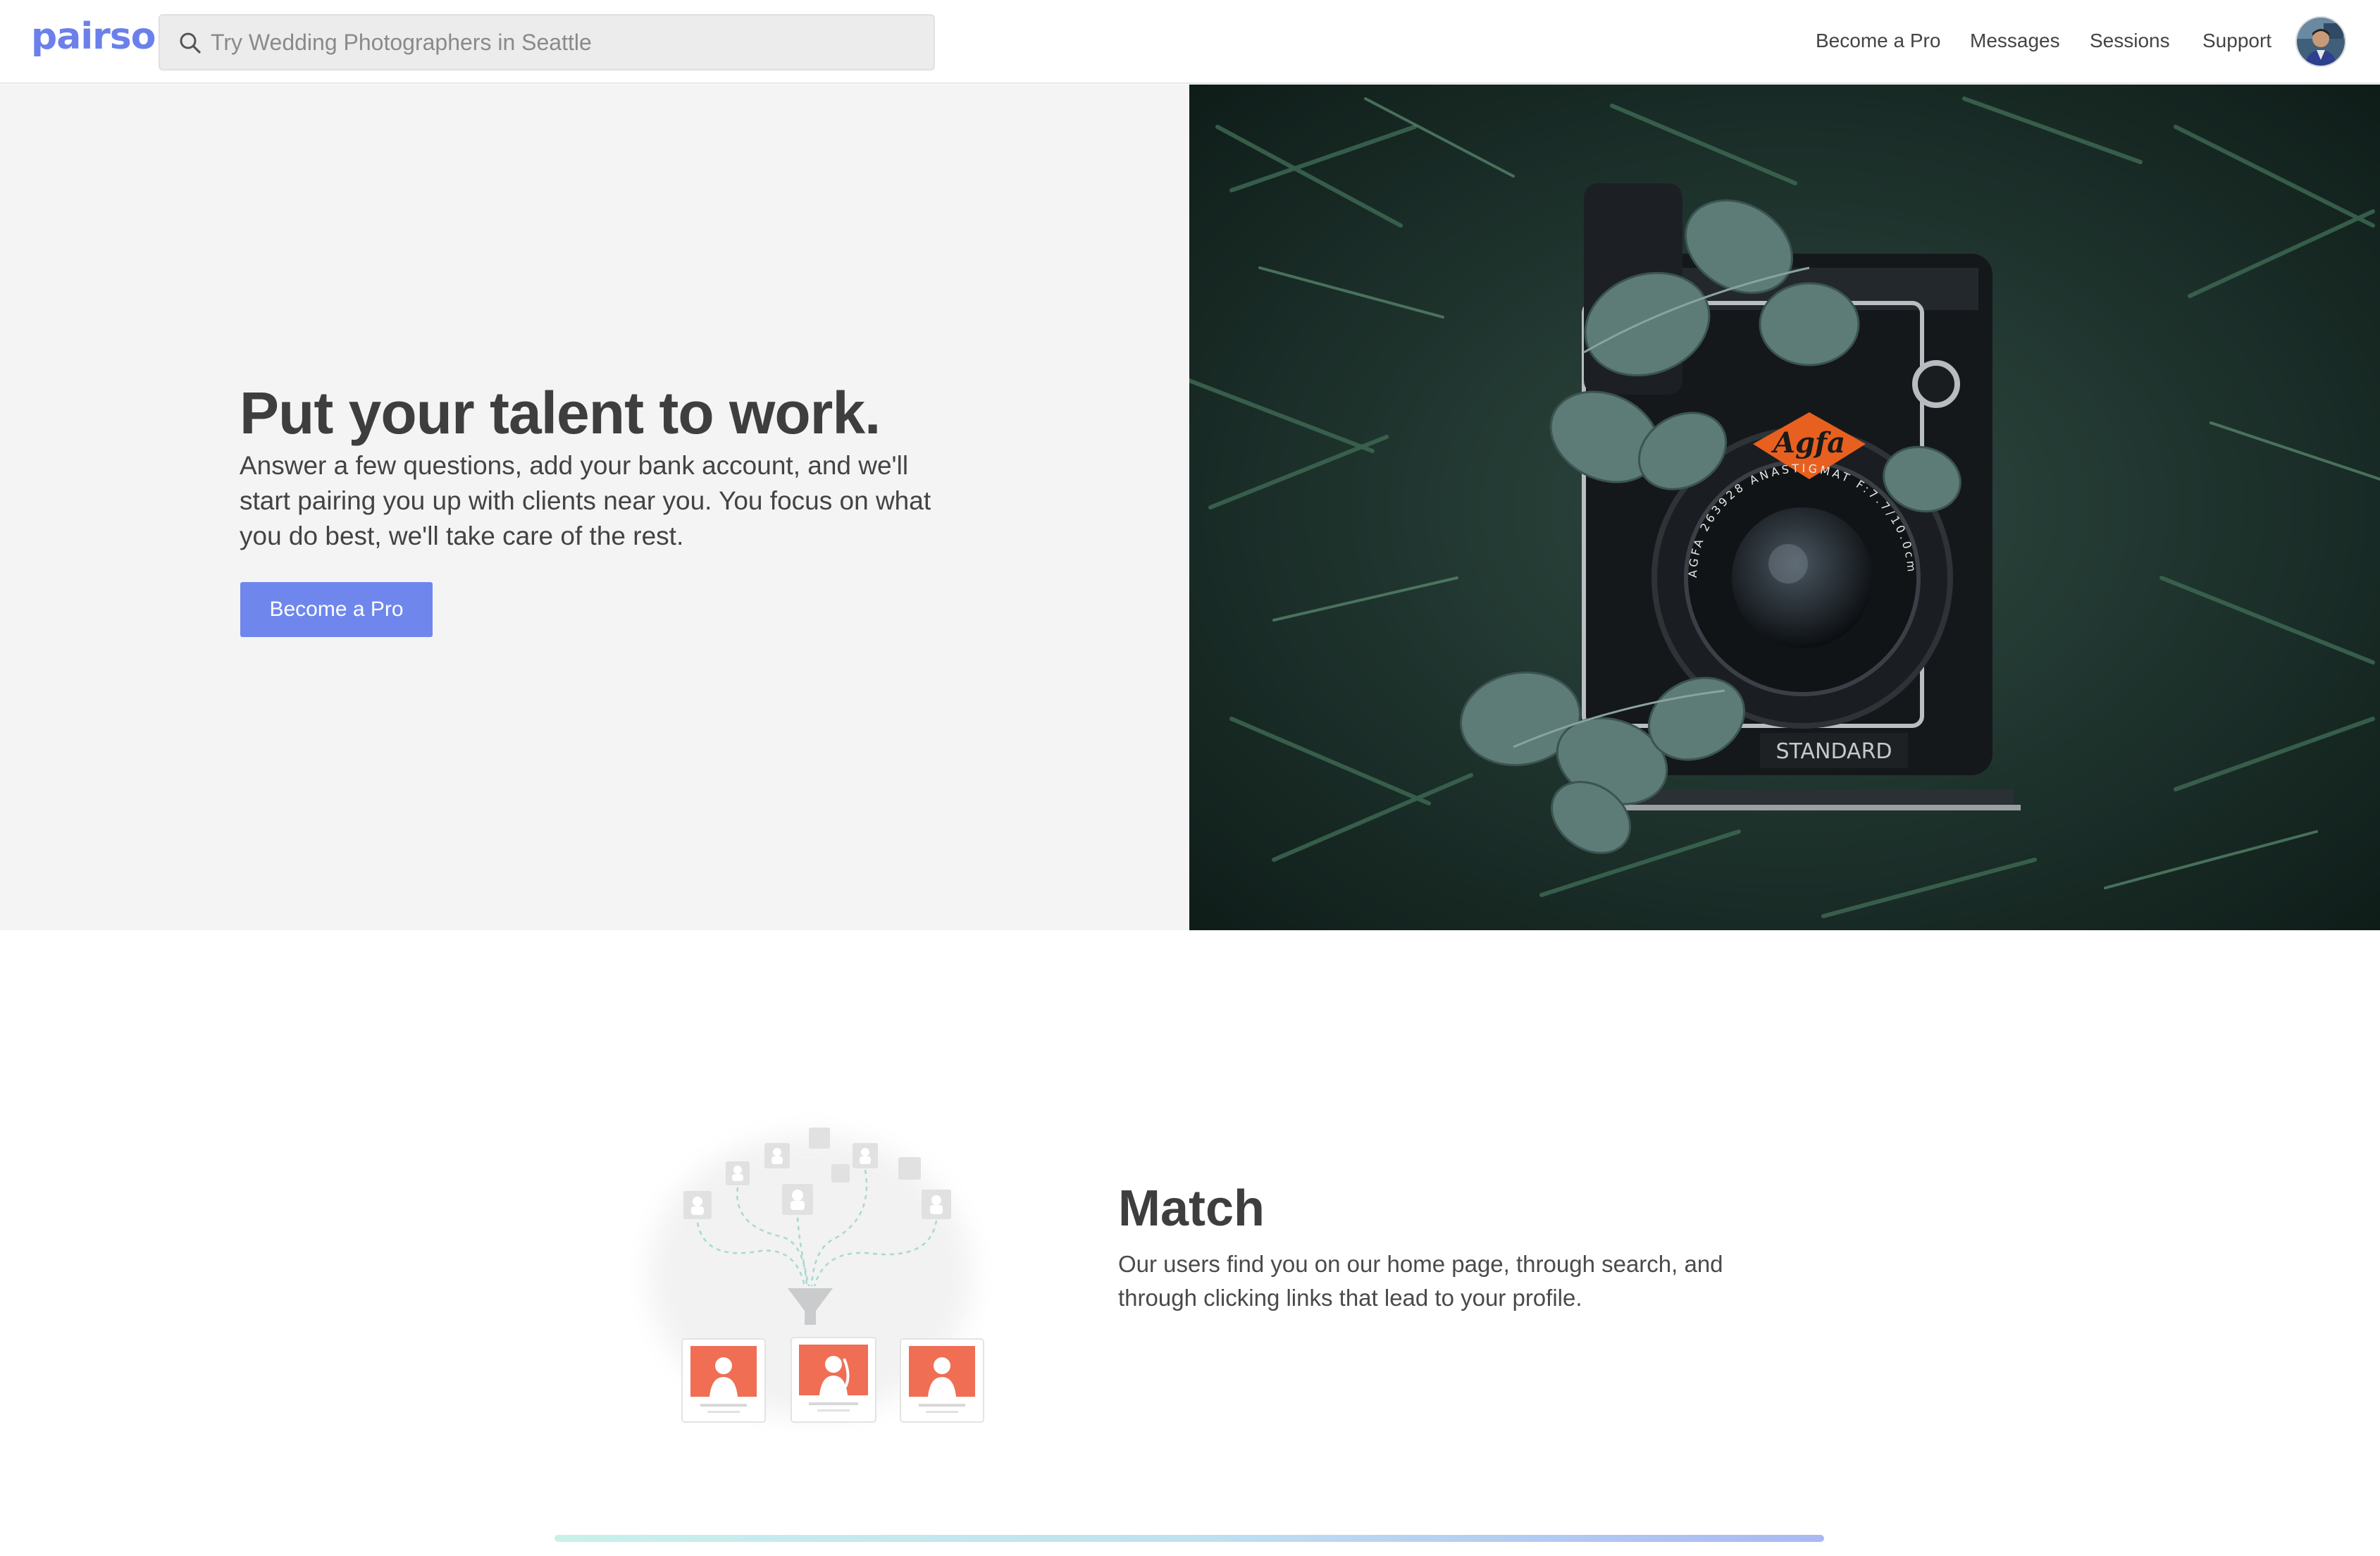 The height and width of the screenshot is (1556, 2380). Describe the element at coordinates (1189, 1538) in the screenshot. I see `section-progress-bar` at that location.